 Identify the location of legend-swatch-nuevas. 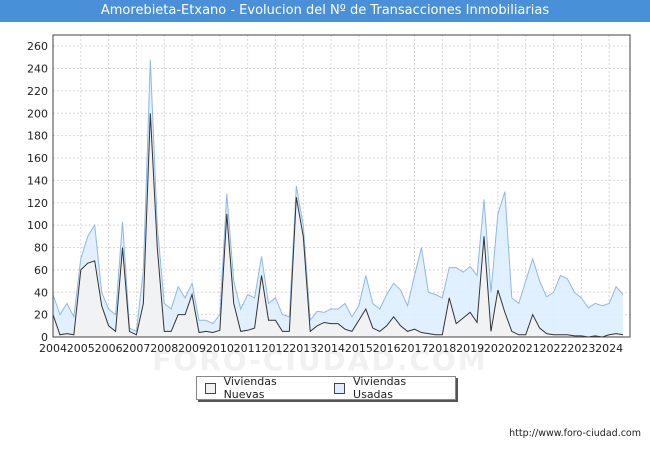
(210, 388).